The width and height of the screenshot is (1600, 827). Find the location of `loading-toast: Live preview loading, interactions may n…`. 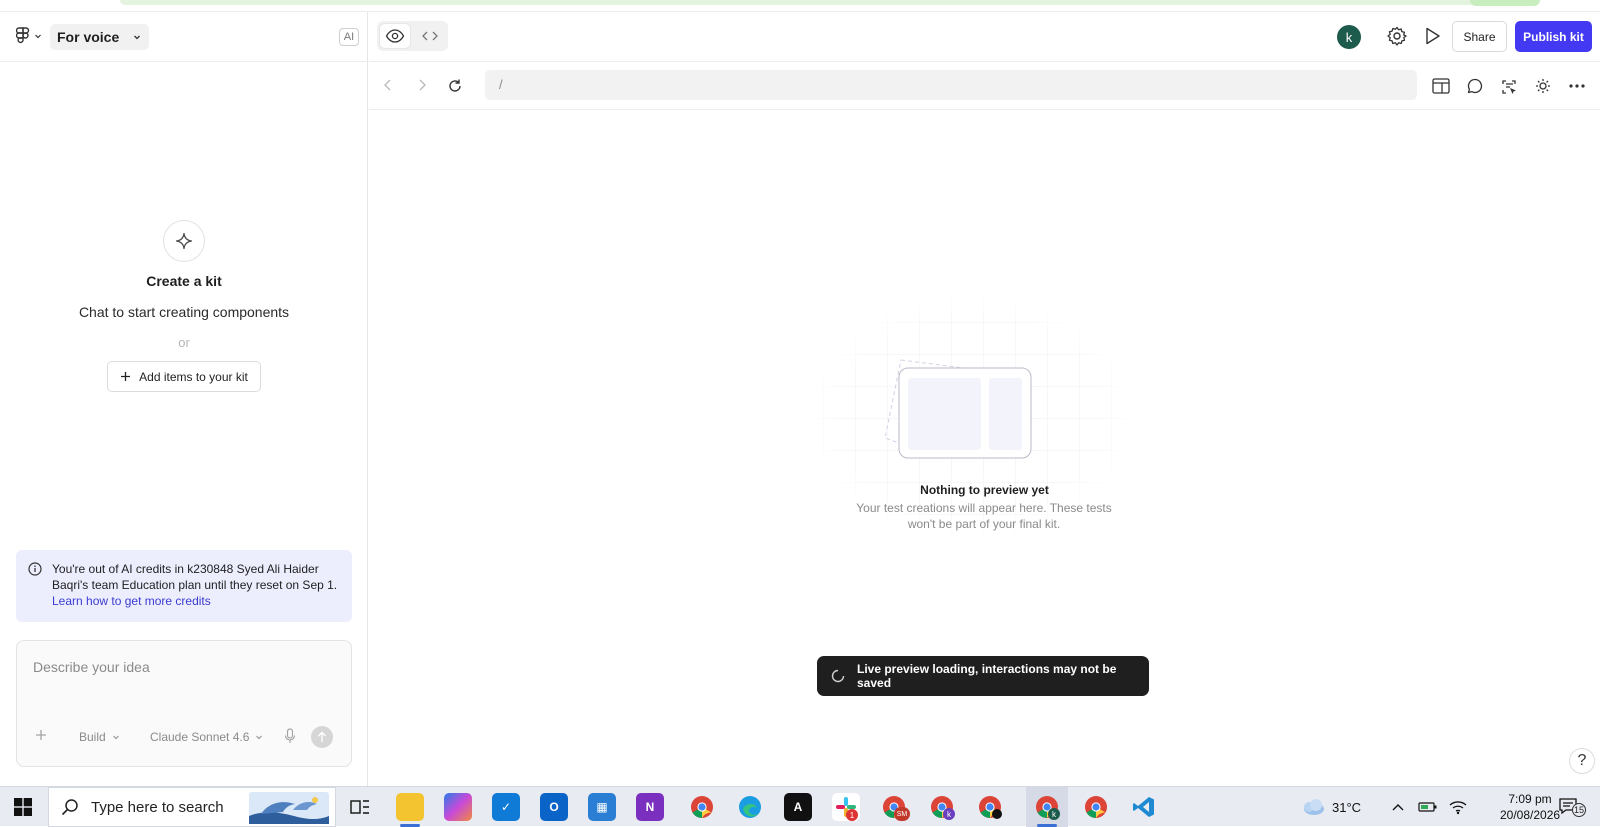

loading-toast: Live preview loading, interactions may n… is located at coordinates (983, 676).